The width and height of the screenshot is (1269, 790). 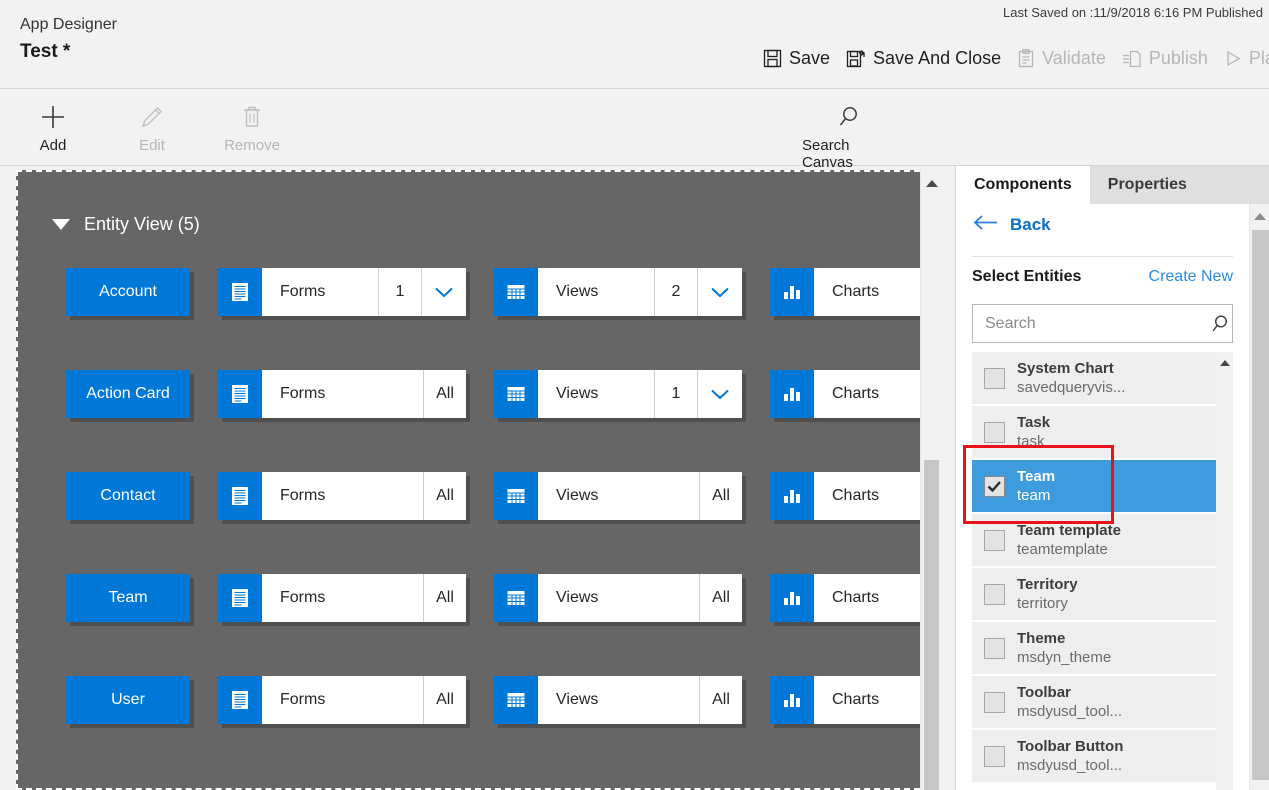 What do you see at coordinates (1023, 185) in the screenshot?
I see `tab-components: Components` at bounding box center [1023, 185].